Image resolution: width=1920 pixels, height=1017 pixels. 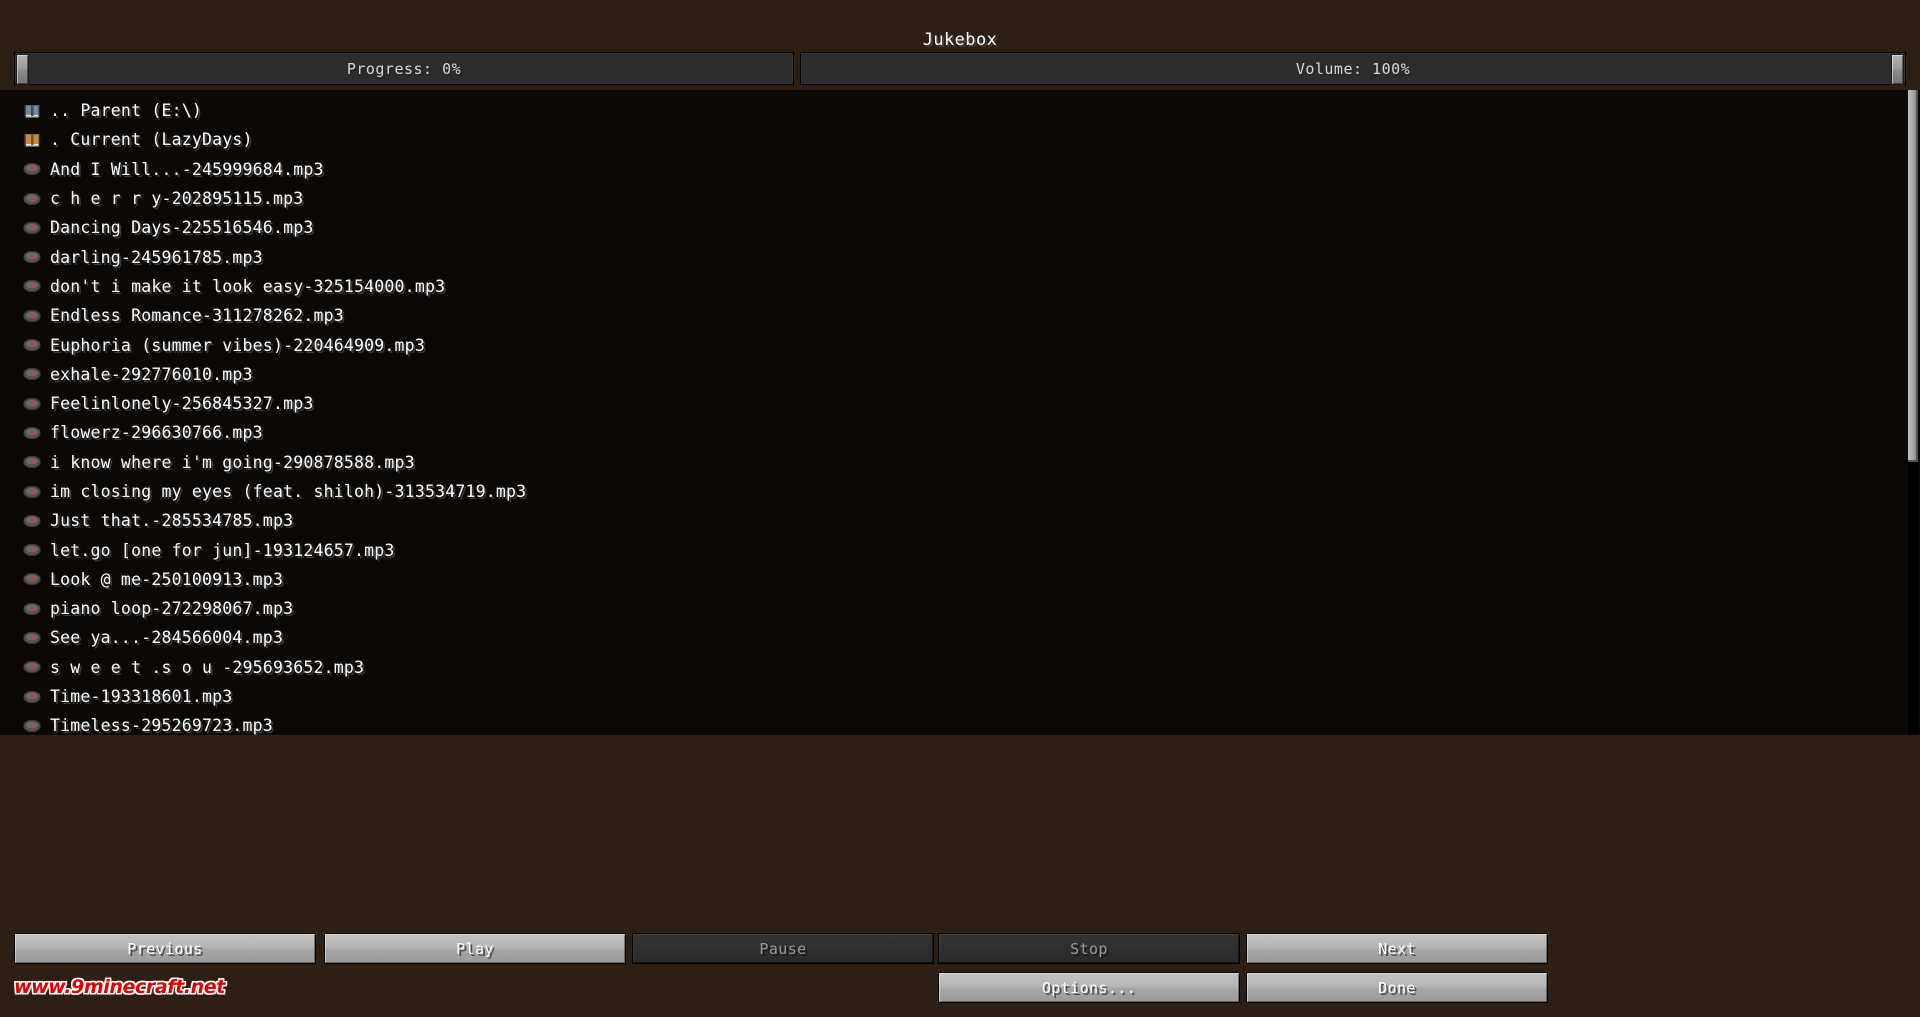 I want to click on file-list-scrollbar-thumb, so click(x=1913, y=276).